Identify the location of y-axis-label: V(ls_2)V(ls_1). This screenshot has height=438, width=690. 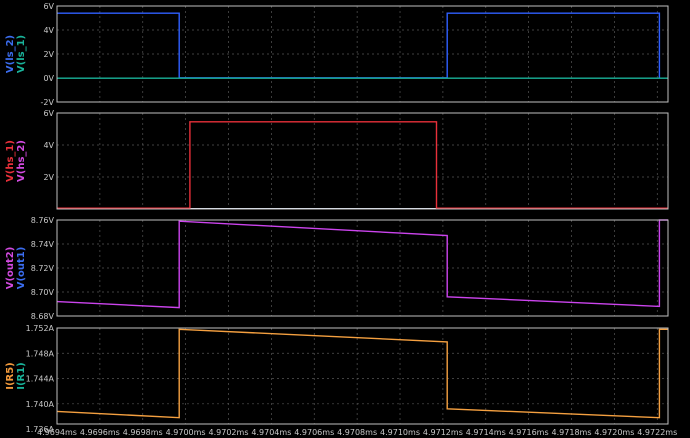
(16, 54).